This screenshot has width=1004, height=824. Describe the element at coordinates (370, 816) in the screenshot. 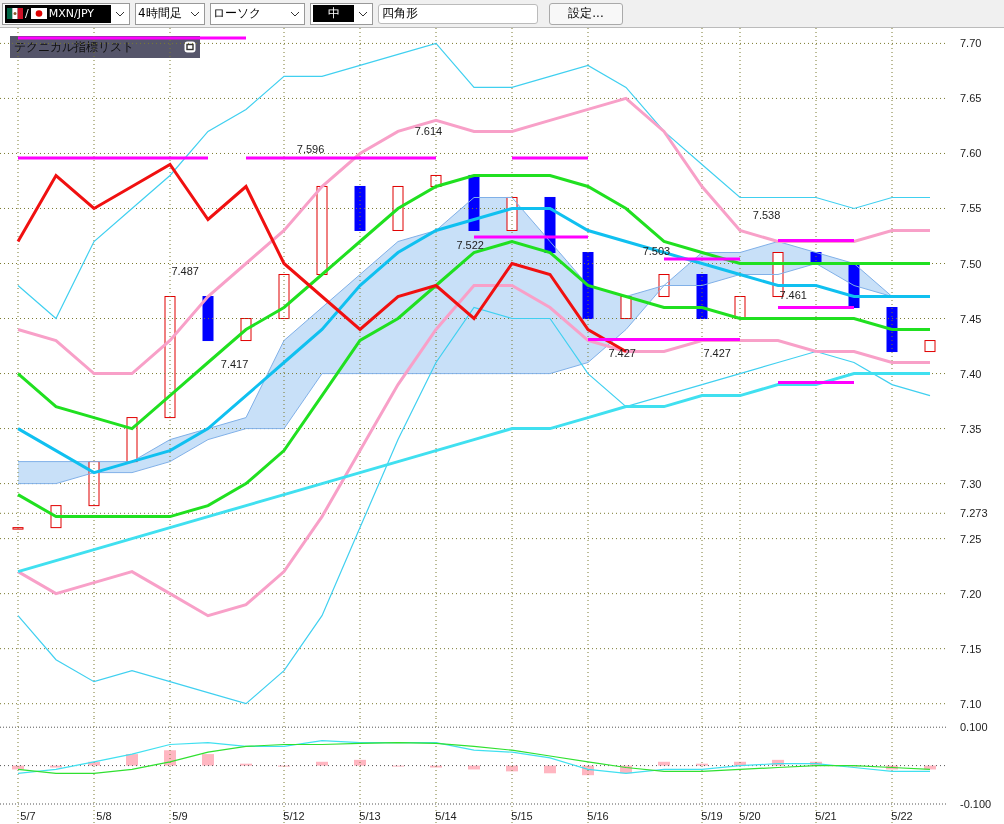

I see `date-label: 5/13` at that location.